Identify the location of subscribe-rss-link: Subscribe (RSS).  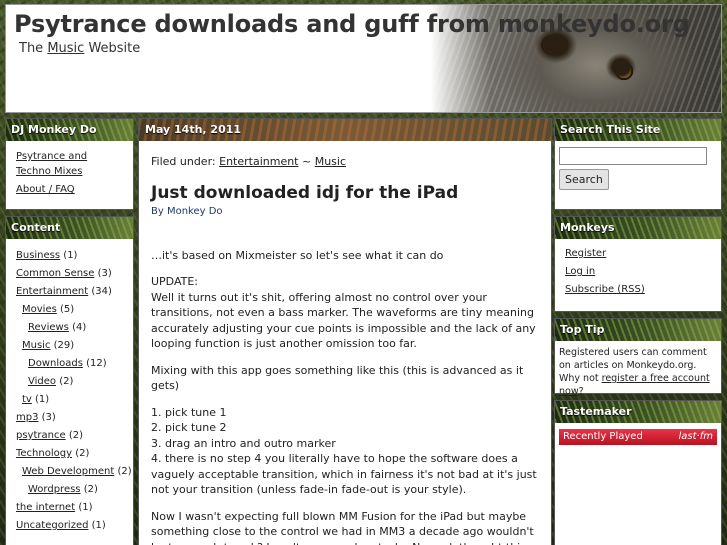
(605, 289).